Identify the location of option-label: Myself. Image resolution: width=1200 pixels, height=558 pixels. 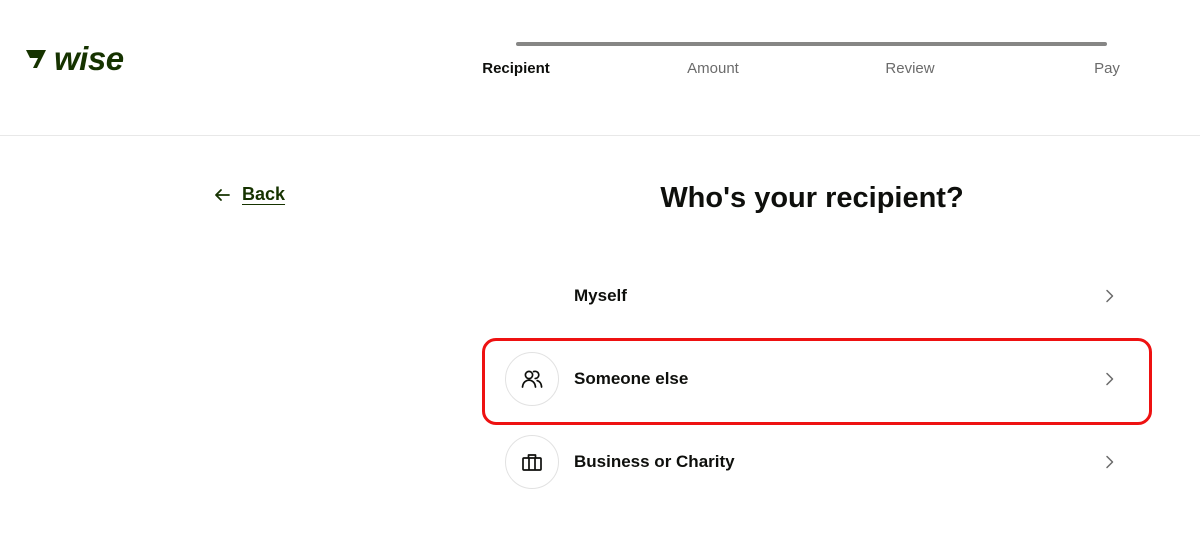
(600, 295).